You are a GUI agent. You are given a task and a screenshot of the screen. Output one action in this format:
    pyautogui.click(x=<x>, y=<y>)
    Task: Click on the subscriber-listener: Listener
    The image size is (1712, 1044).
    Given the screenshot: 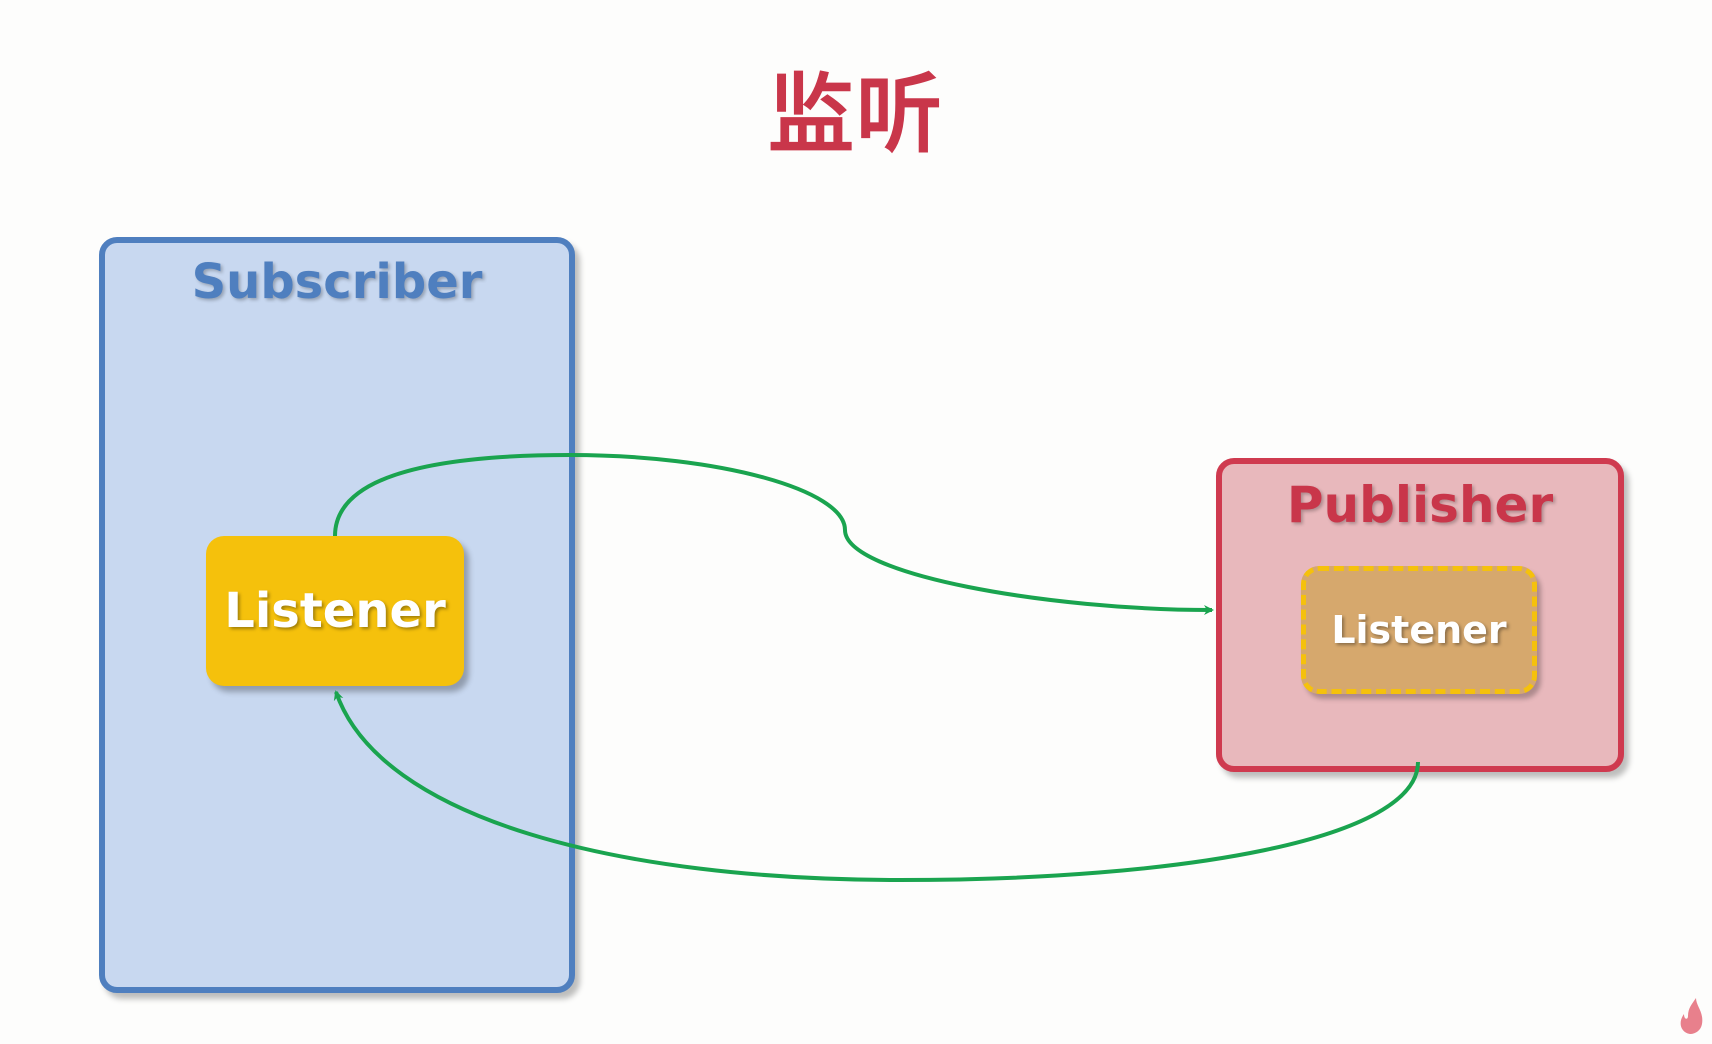 What is the action you would take?
    pyautogui.click(x=335, y=611)
    